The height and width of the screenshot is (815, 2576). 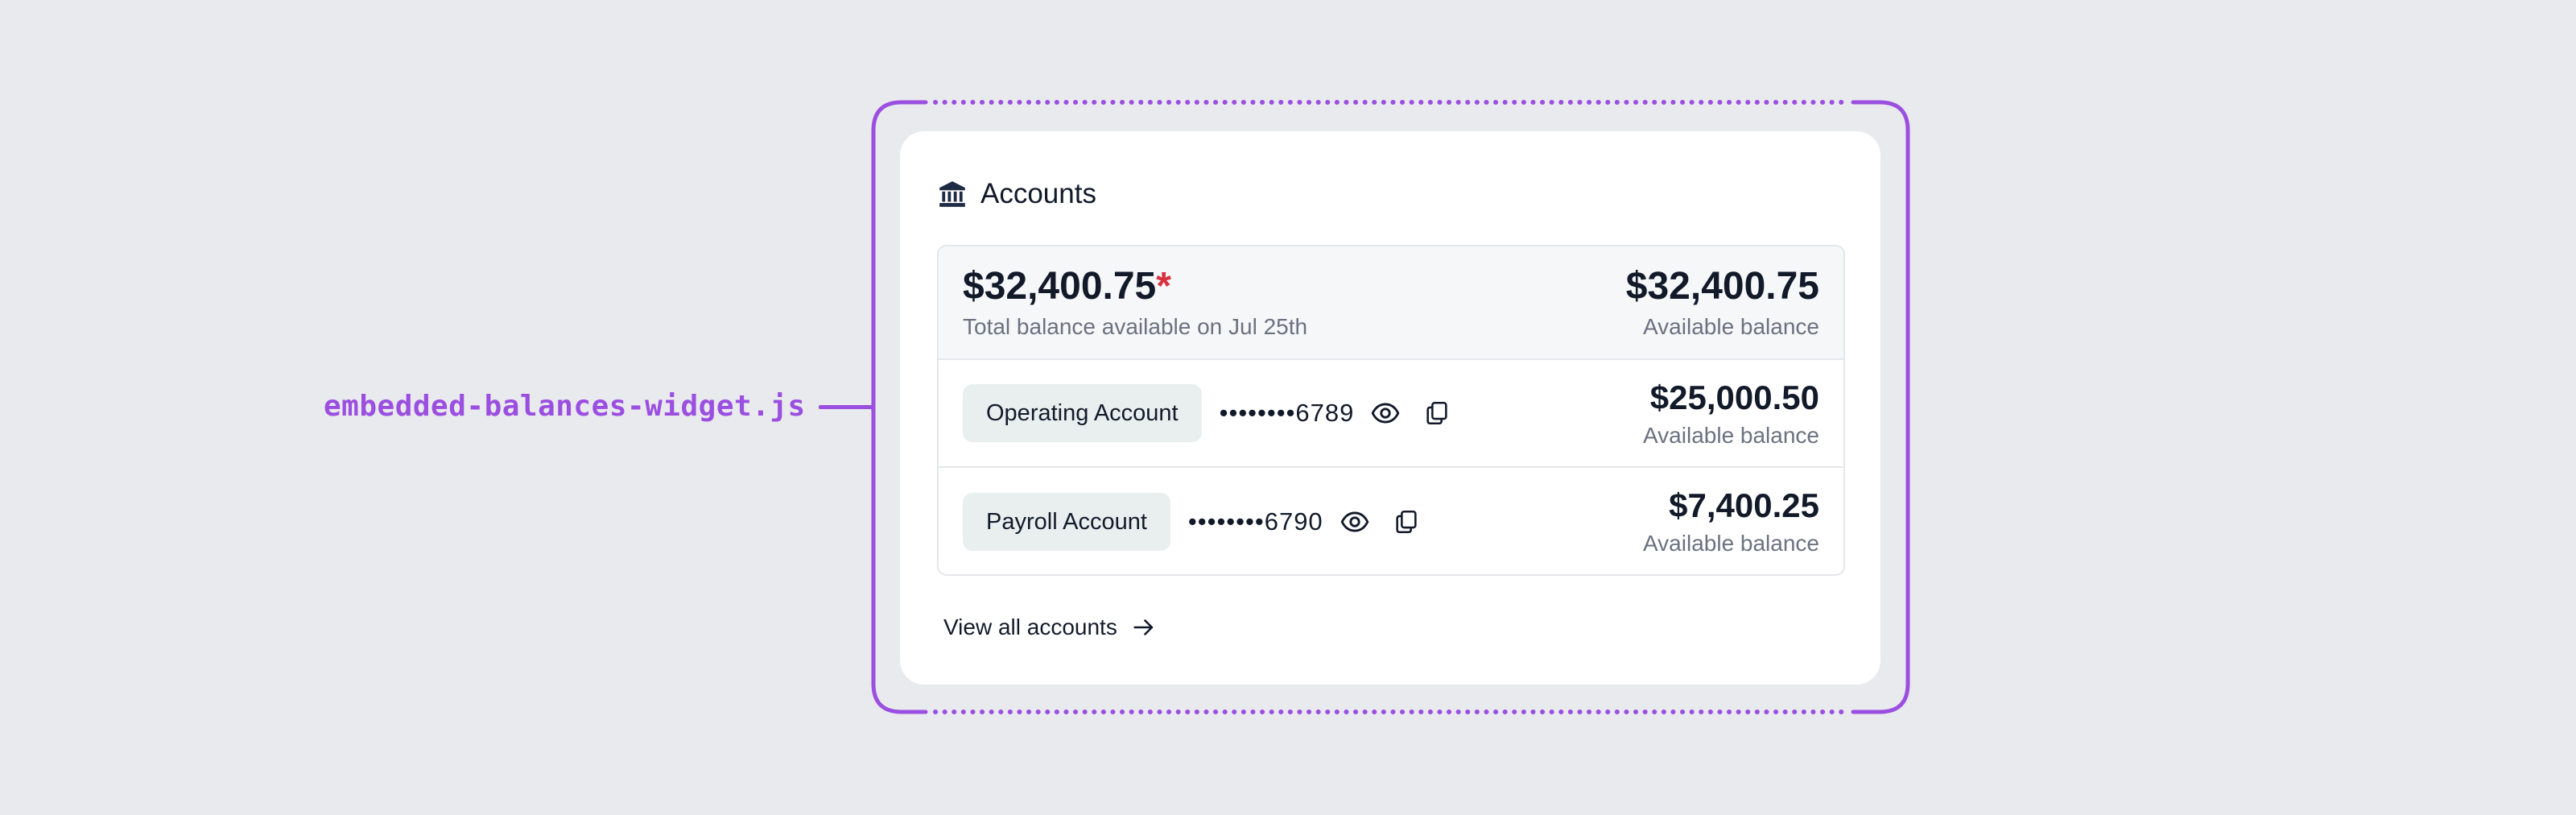 I want to click on total-available-amount: $32,400.75, so click(x=1722, y=286).